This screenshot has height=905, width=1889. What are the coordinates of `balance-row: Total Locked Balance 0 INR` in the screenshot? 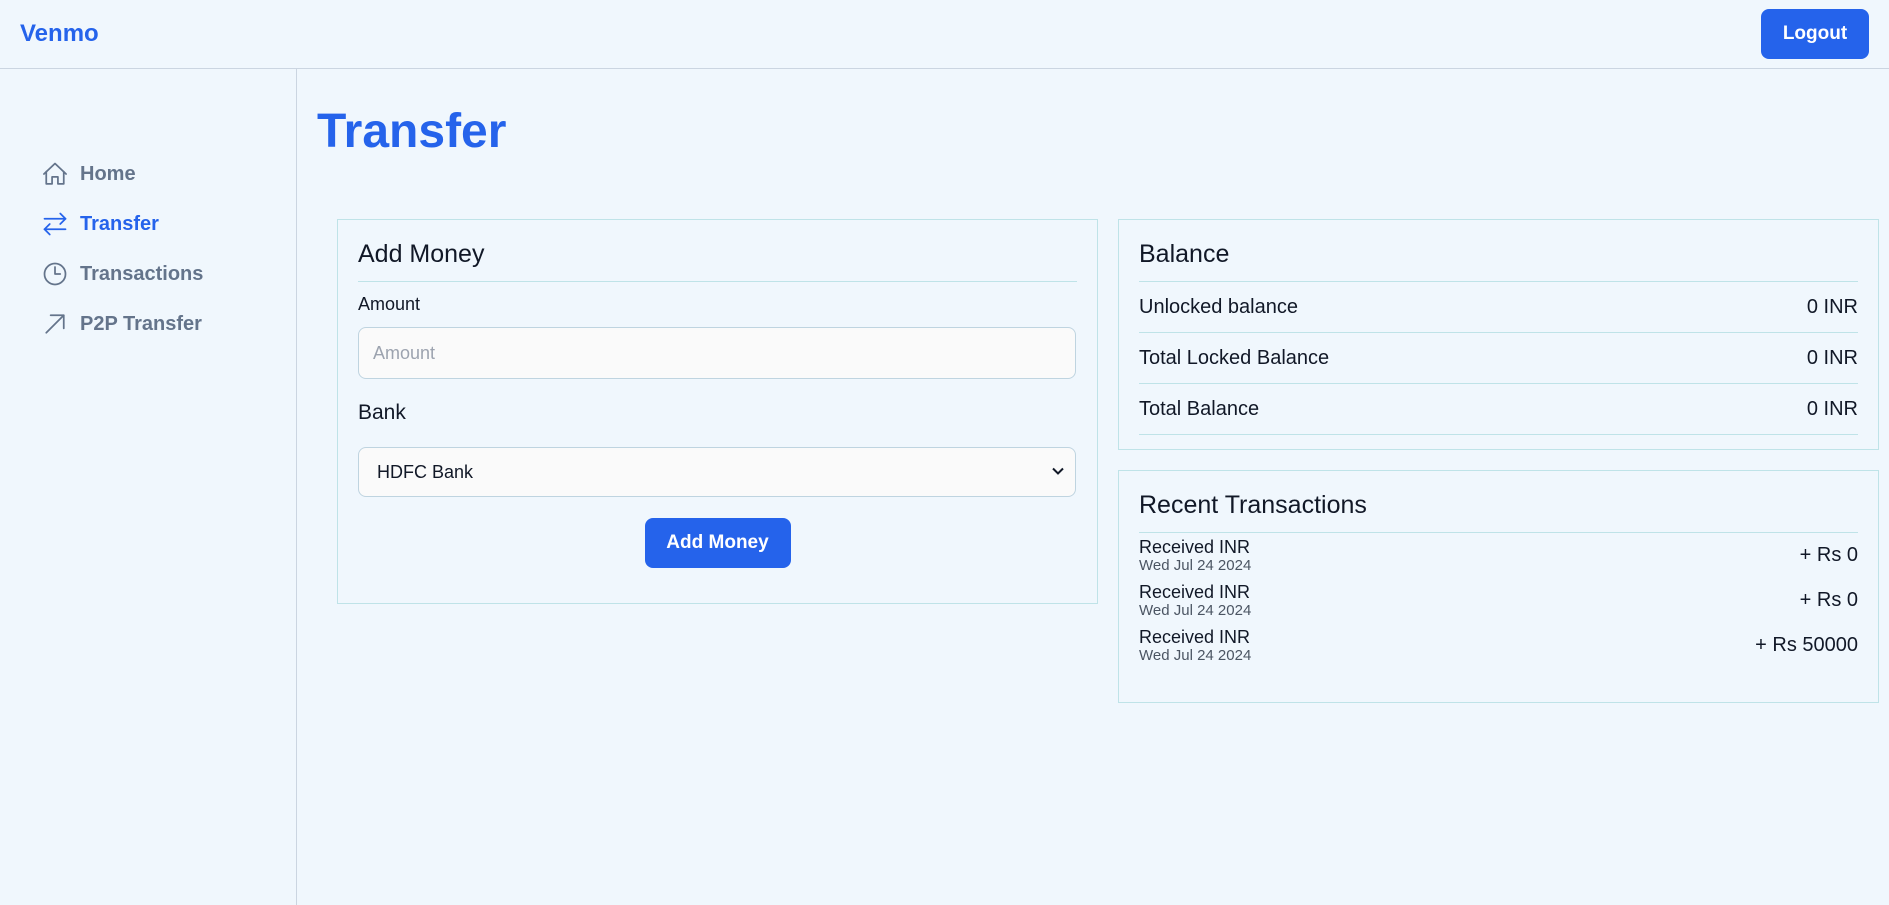 It's located at (1498, 358).